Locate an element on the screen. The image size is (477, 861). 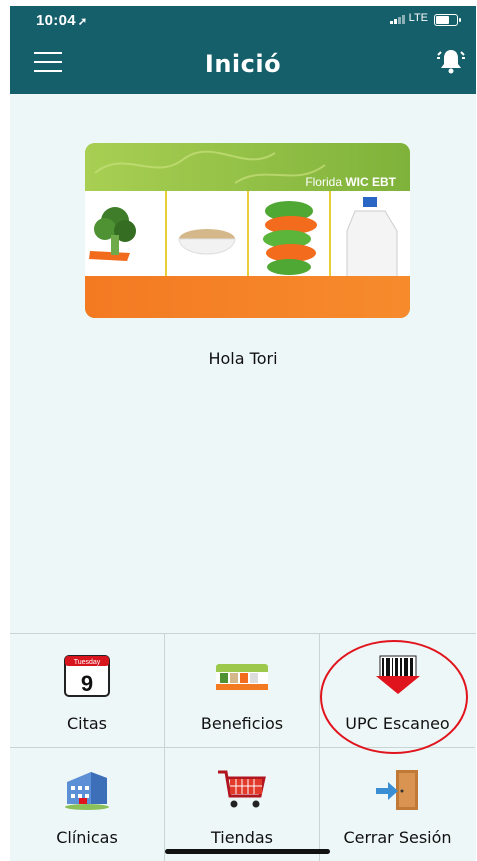
wic-ebt-card-image: Florida WIC EBT is located at coordinates (247, 230).